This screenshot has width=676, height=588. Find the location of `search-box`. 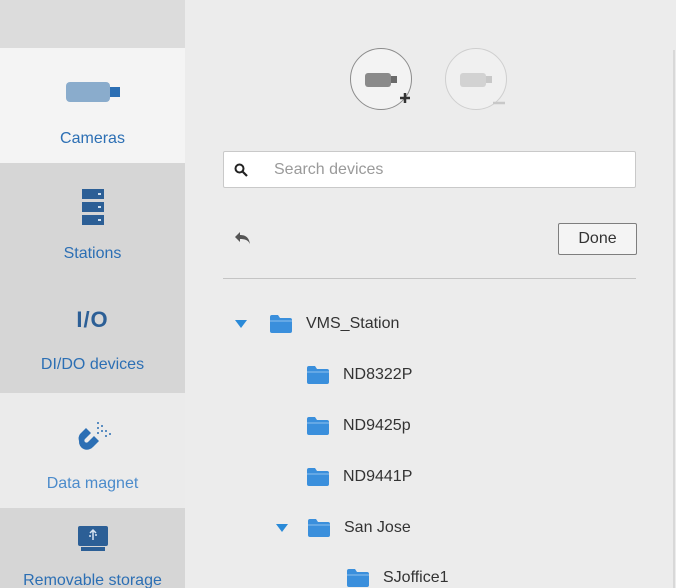

search-box is located at coordinates (429, 169).